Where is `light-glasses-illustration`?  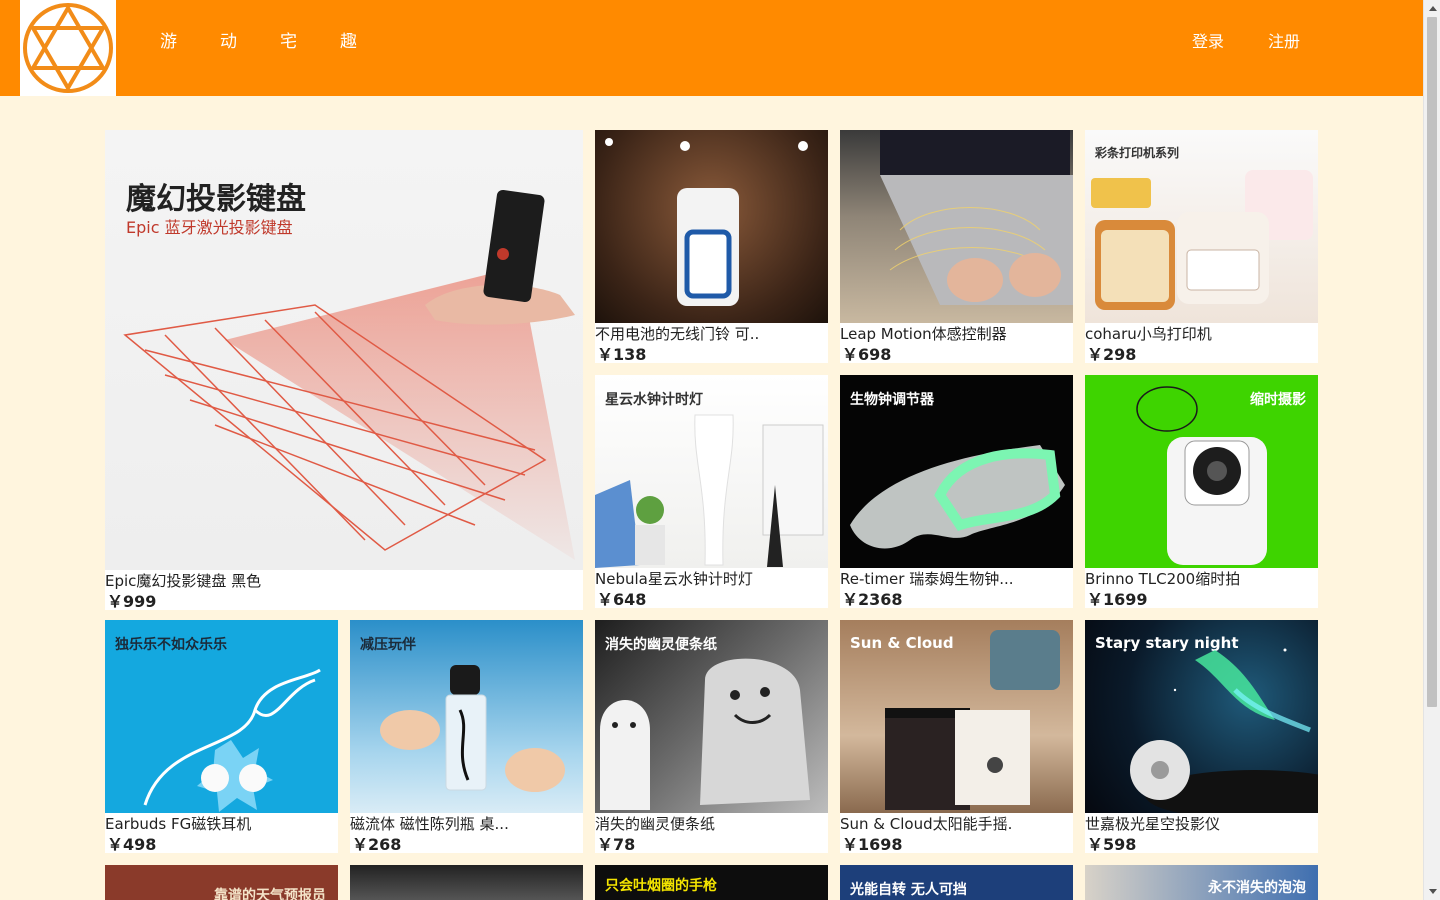 light-glasses-illustration is located at coordinates (957, 497).